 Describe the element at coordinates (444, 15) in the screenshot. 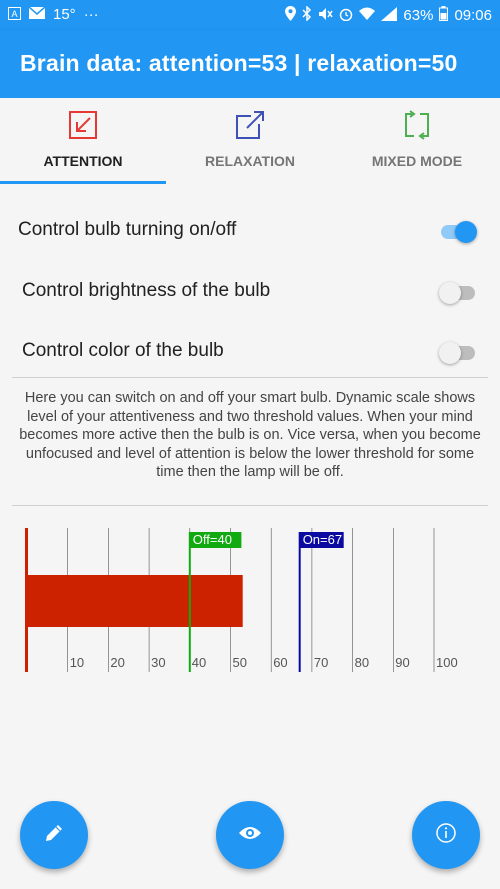

I see `battery-icon` at that location.